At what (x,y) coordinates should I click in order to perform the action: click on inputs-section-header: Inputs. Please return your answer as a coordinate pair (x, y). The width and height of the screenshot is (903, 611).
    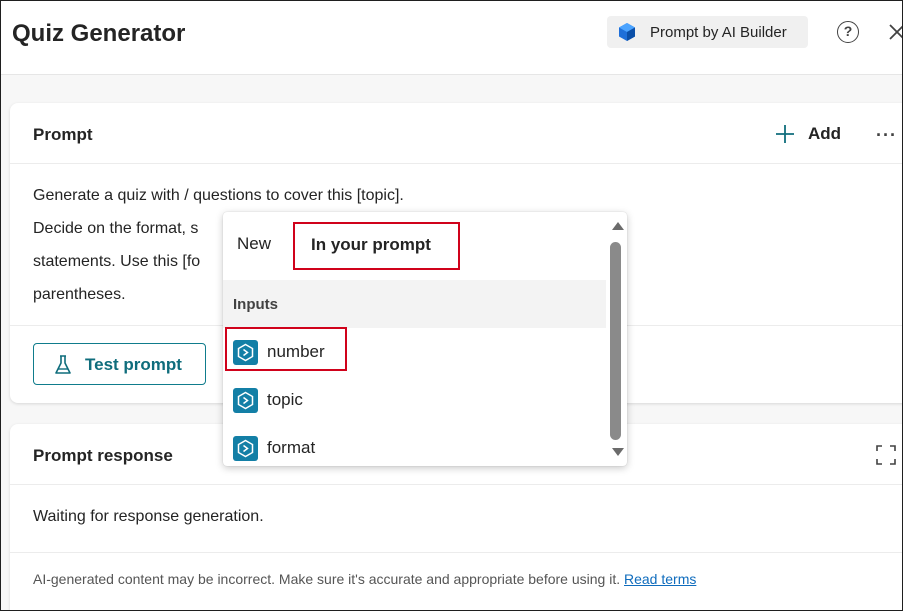
    Looking at the image, I should click on (414, 304).